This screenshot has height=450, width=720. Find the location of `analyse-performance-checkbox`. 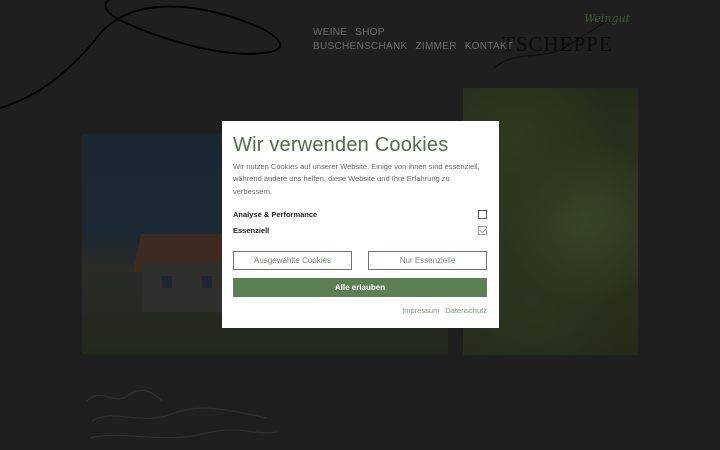

analyse-performance-checkbox is located at coordinates (482, 215).